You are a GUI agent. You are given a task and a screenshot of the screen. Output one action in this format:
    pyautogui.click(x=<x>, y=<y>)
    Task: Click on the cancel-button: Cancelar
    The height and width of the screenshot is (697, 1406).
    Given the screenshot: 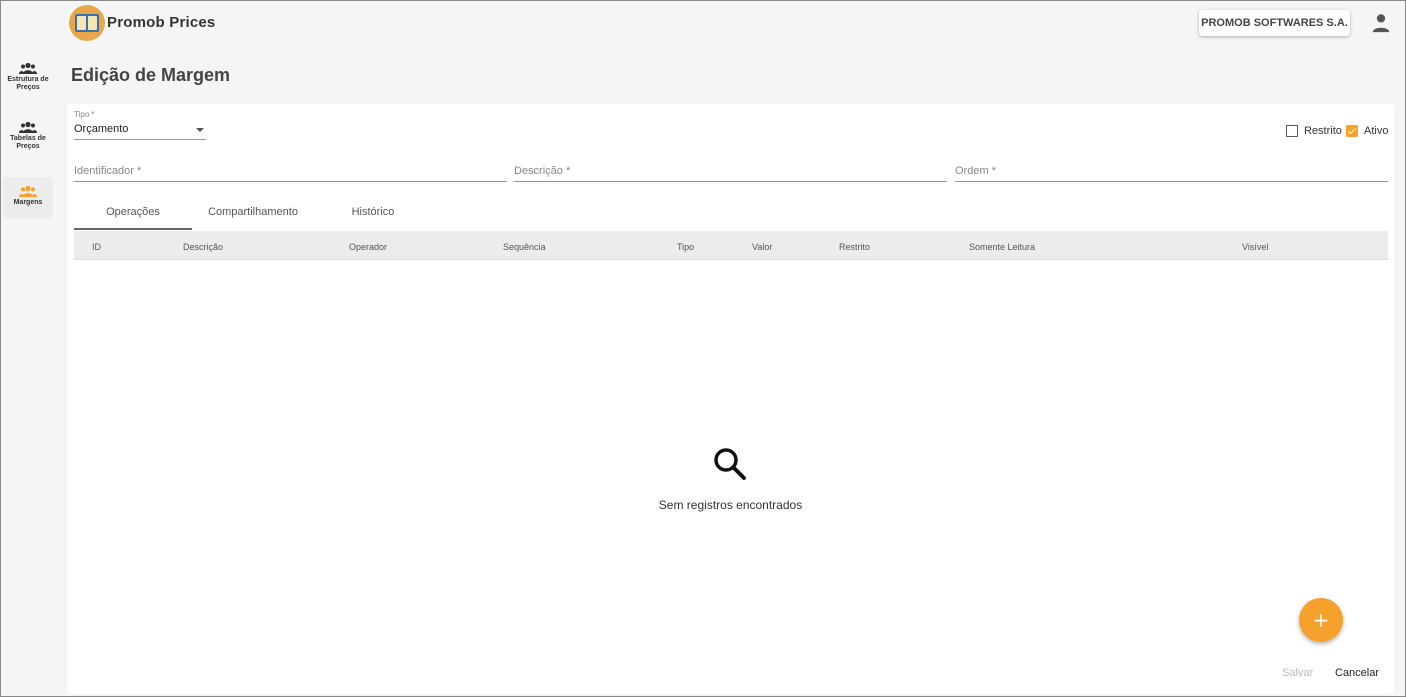 What is the action you would take?
    pyautogui.click(x=1357, y=673)
    